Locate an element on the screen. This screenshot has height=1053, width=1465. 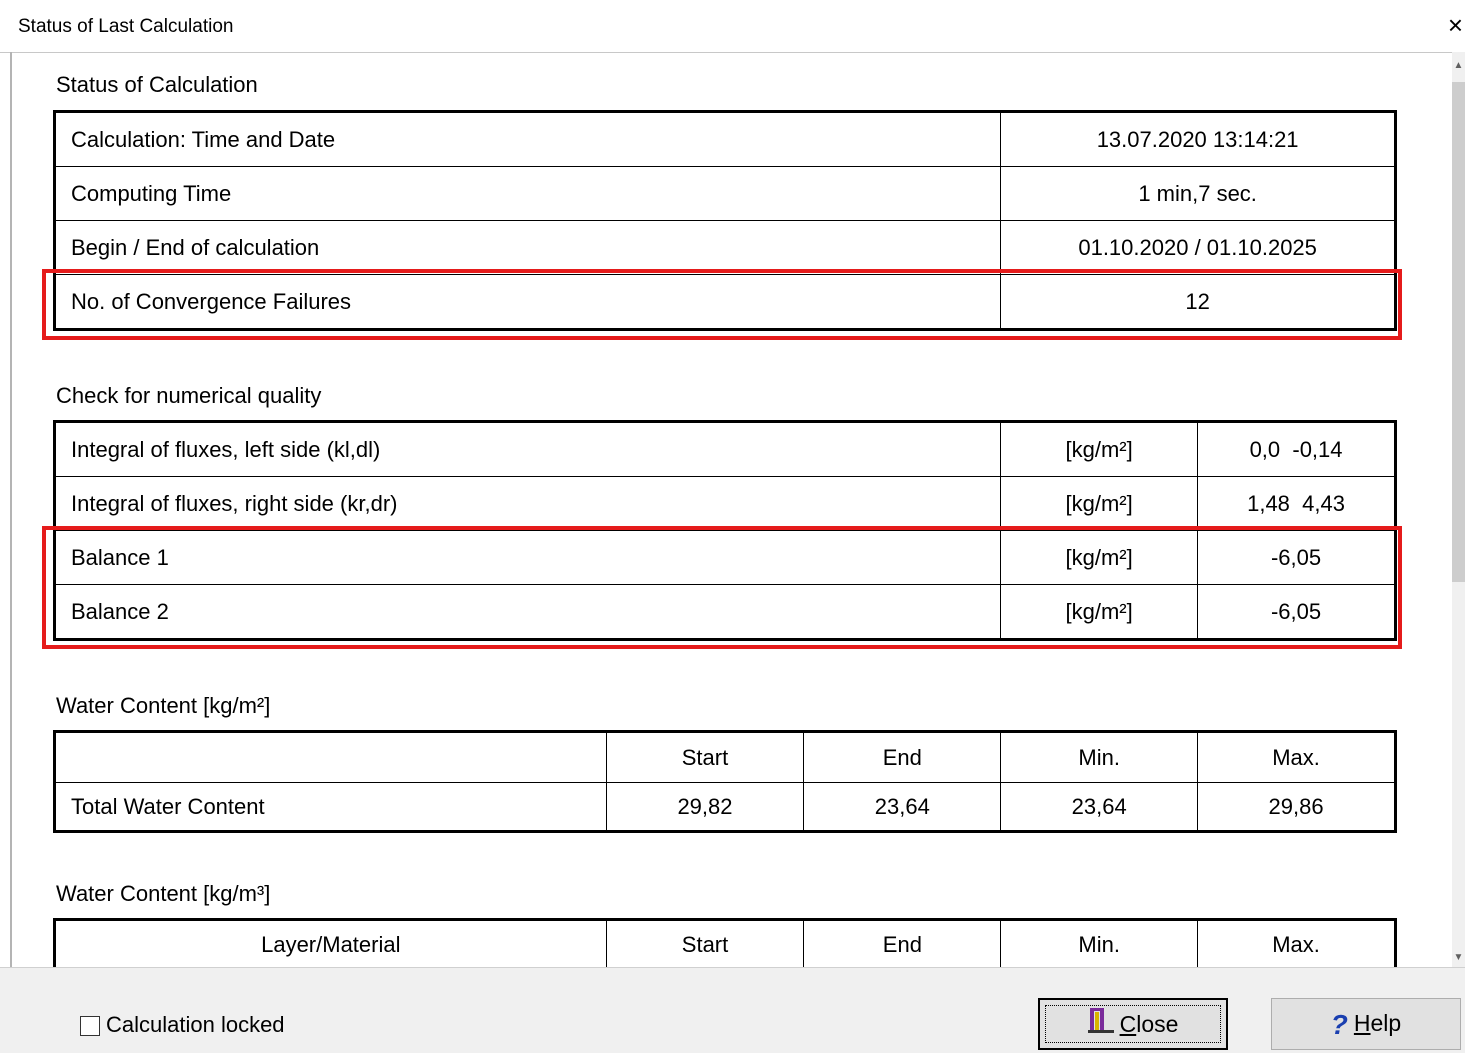
status-heading: Status of Calculation is located at coordinates (157, 84).